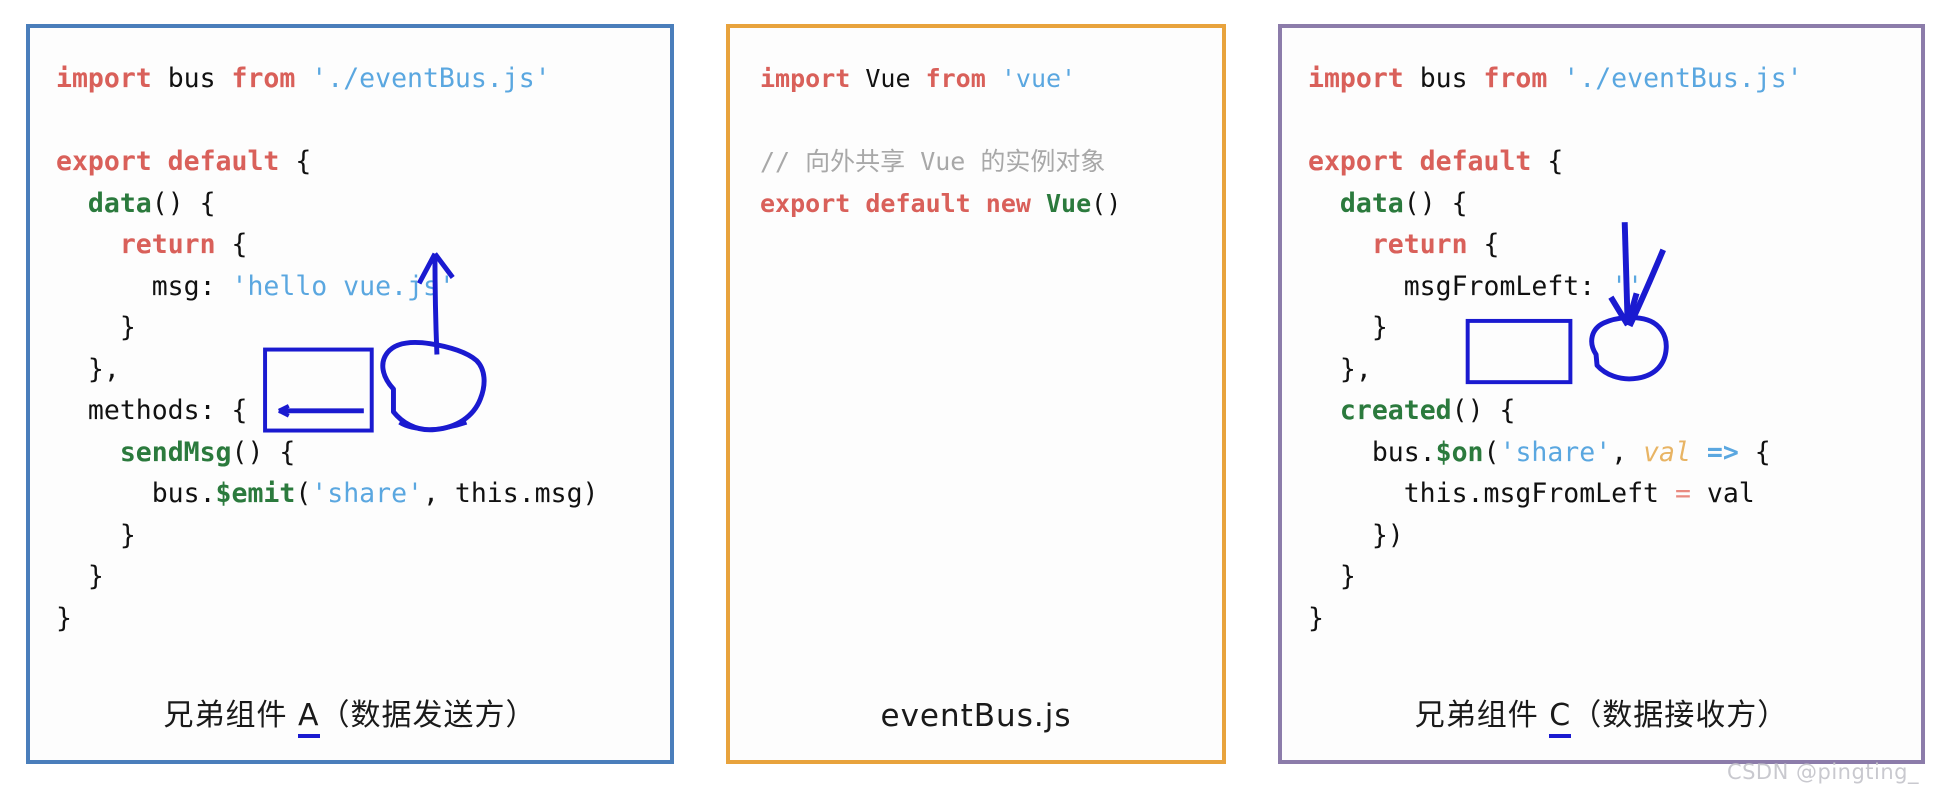  I want to click on code-token: sendMsg, so click(175, 452).